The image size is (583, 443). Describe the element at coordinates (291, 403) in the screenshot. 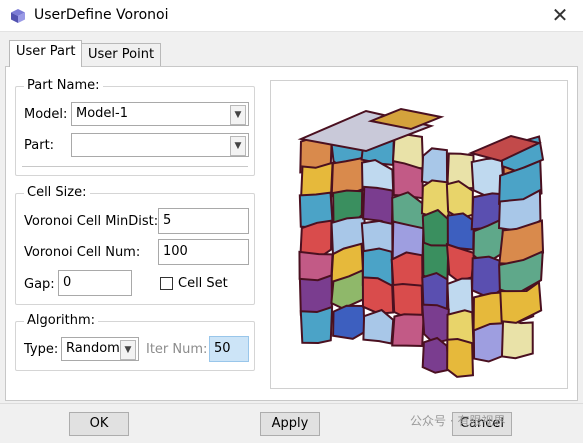

I see `footer-divider` at that location.